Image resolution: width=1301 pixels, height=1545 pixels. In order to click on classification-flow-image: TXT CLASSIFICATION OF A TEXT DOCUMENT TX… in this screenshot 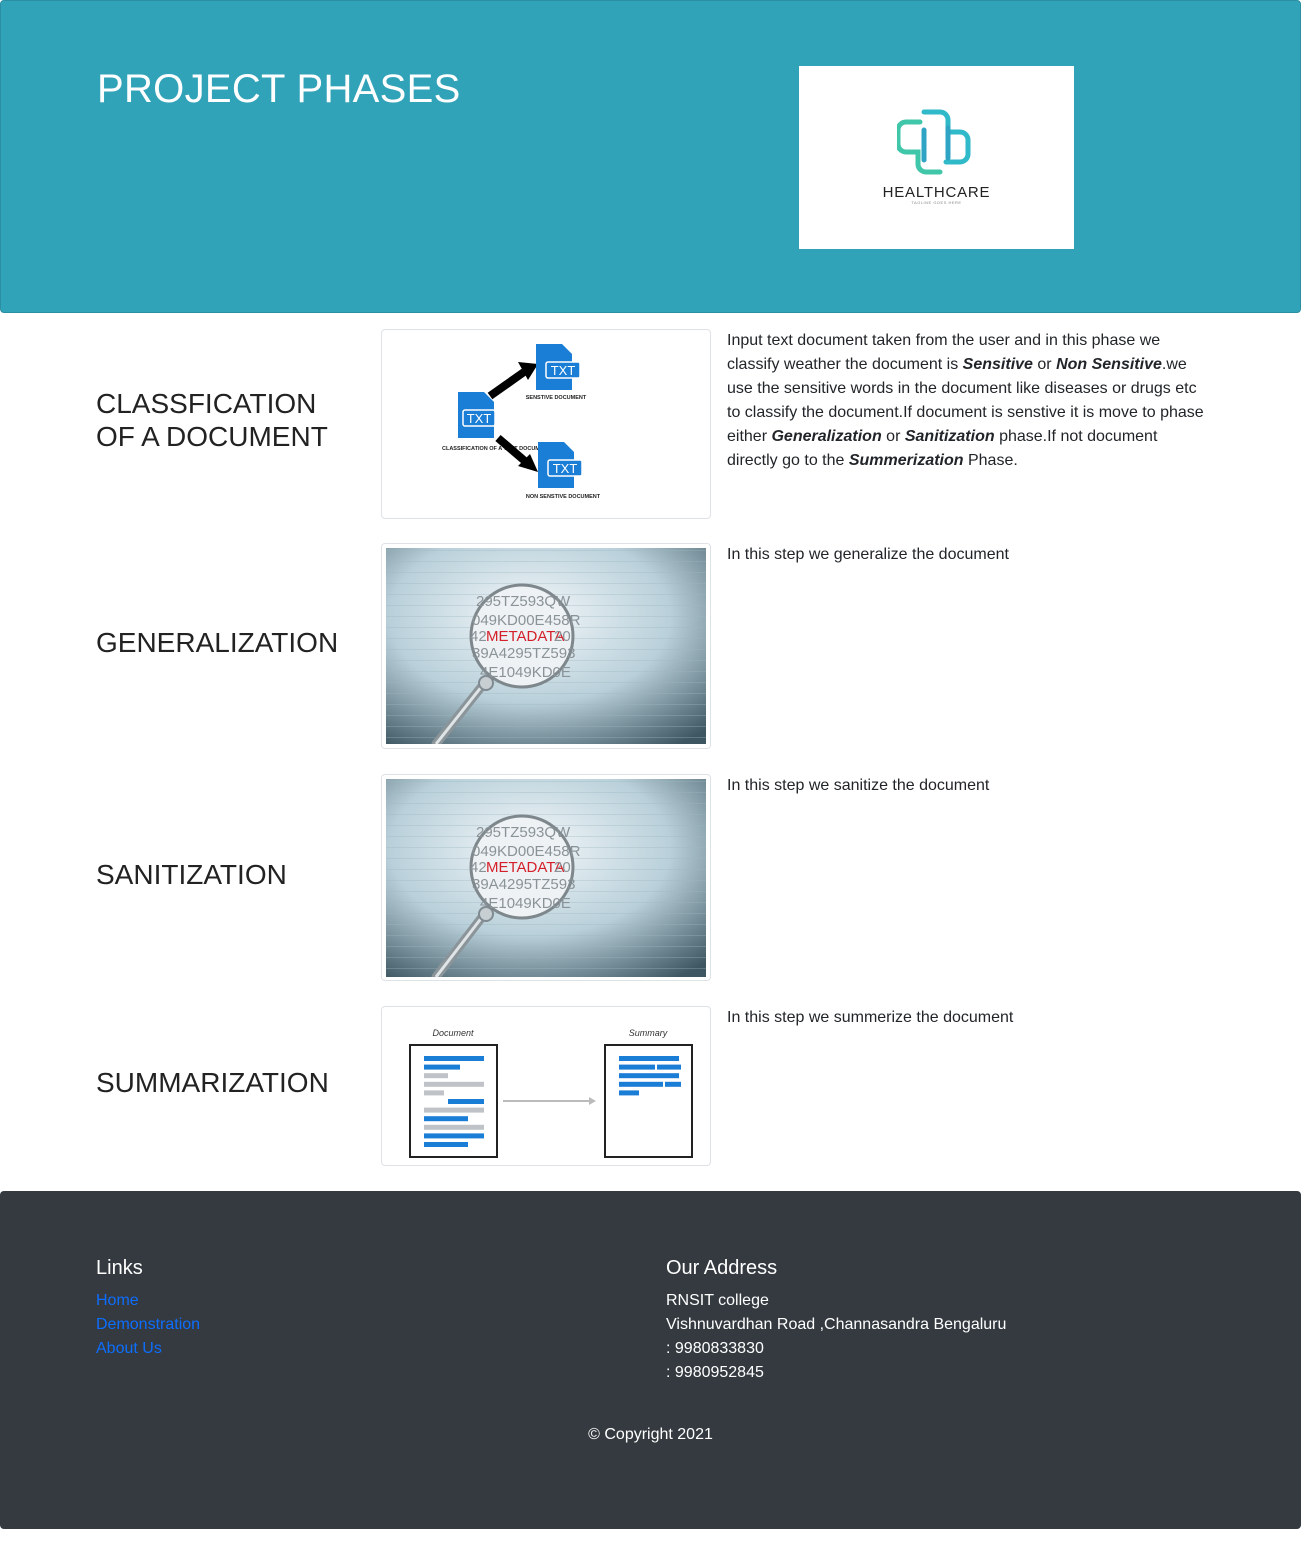, I will do `click(521, 422)`.